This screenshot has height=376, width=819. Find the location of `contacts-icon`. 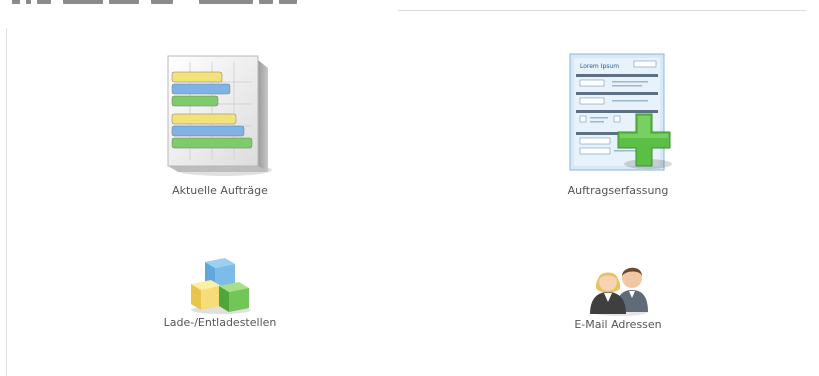

contacts-icon is located at coordinates (619, 291).